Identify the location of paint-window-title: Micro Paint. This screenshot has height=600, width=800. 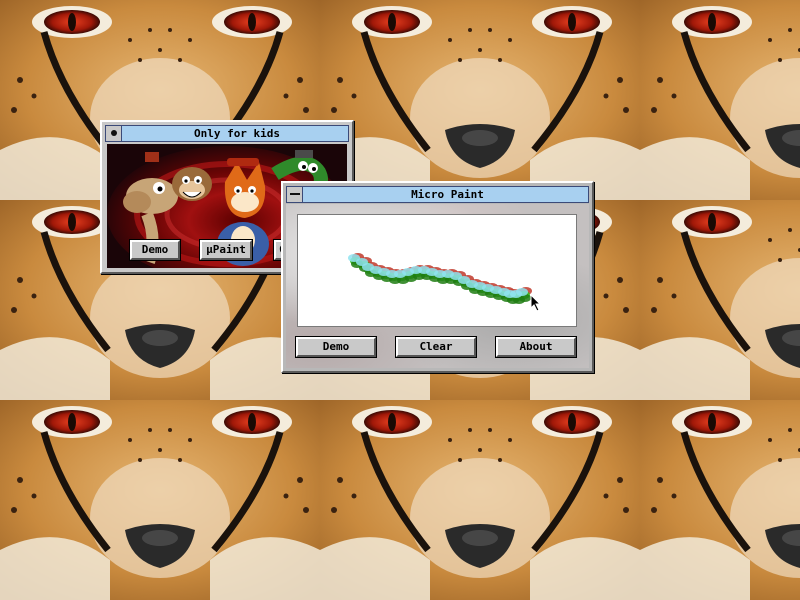
(447, 194).